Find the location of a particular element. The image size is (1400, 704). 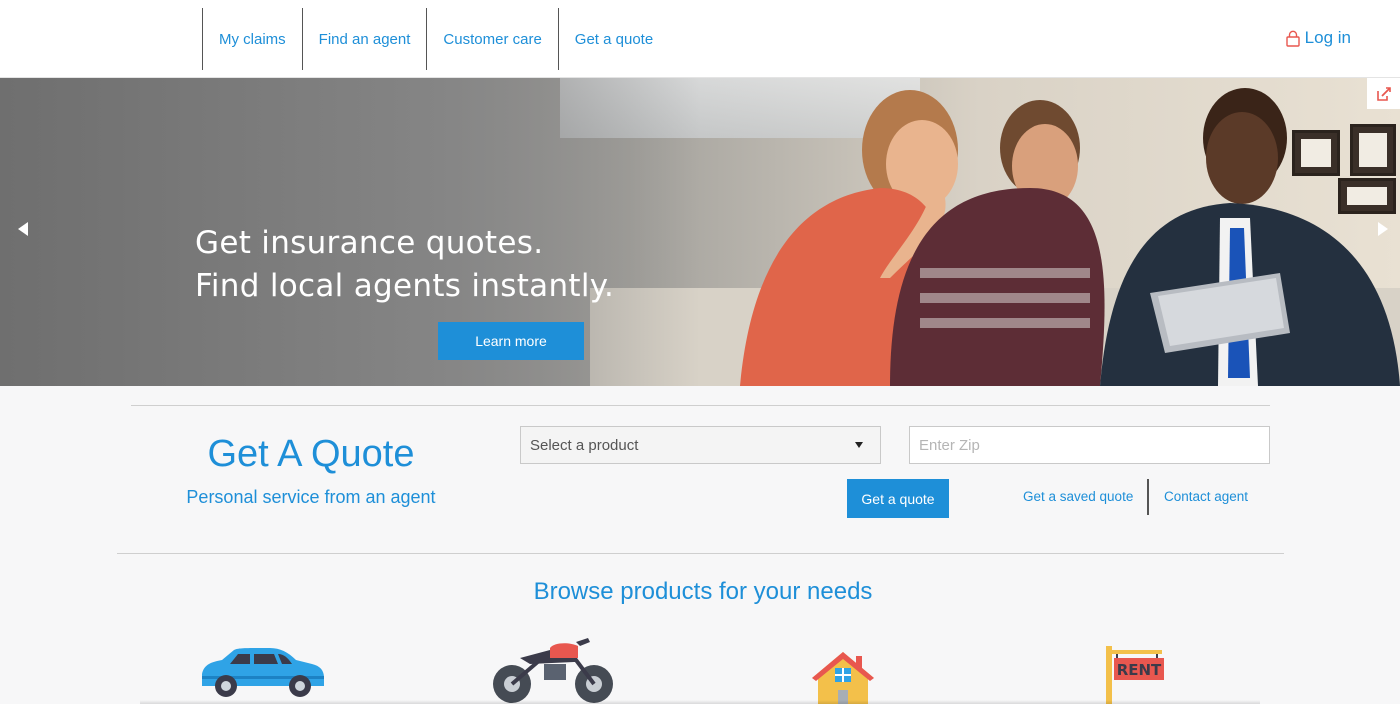

nav-item-find-an-agent: Find an agent is located at coordinates (364, 39).